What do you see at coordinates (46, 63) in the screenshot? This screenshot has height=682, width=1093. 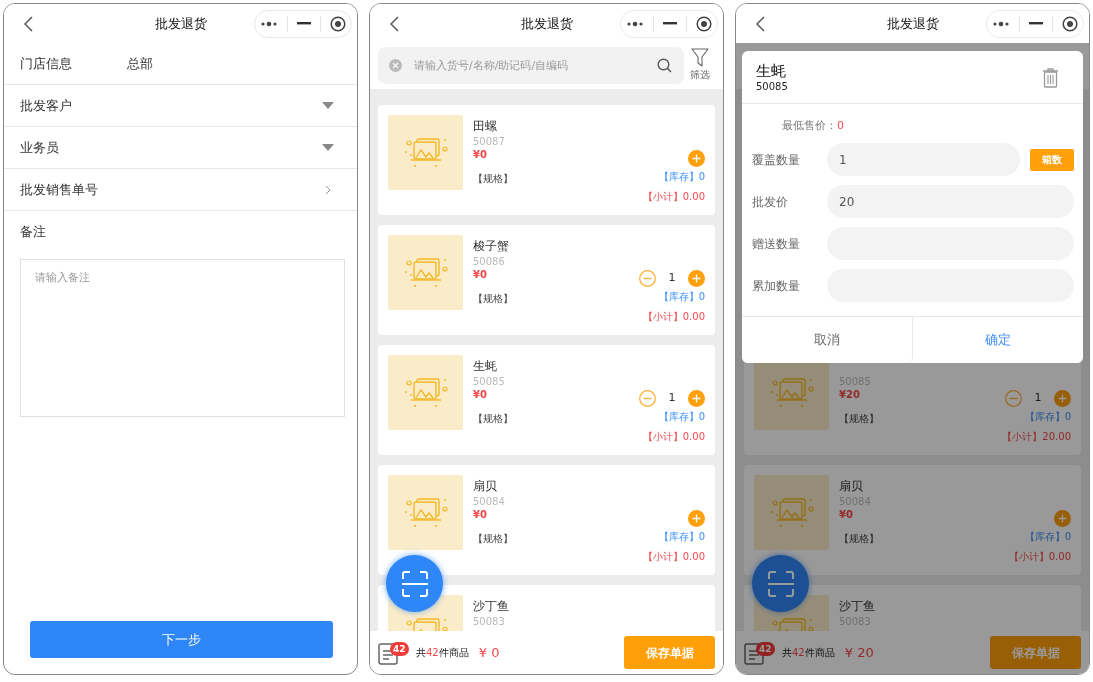 I see `field-label: 门店信息` at bounding box center [46, 63].